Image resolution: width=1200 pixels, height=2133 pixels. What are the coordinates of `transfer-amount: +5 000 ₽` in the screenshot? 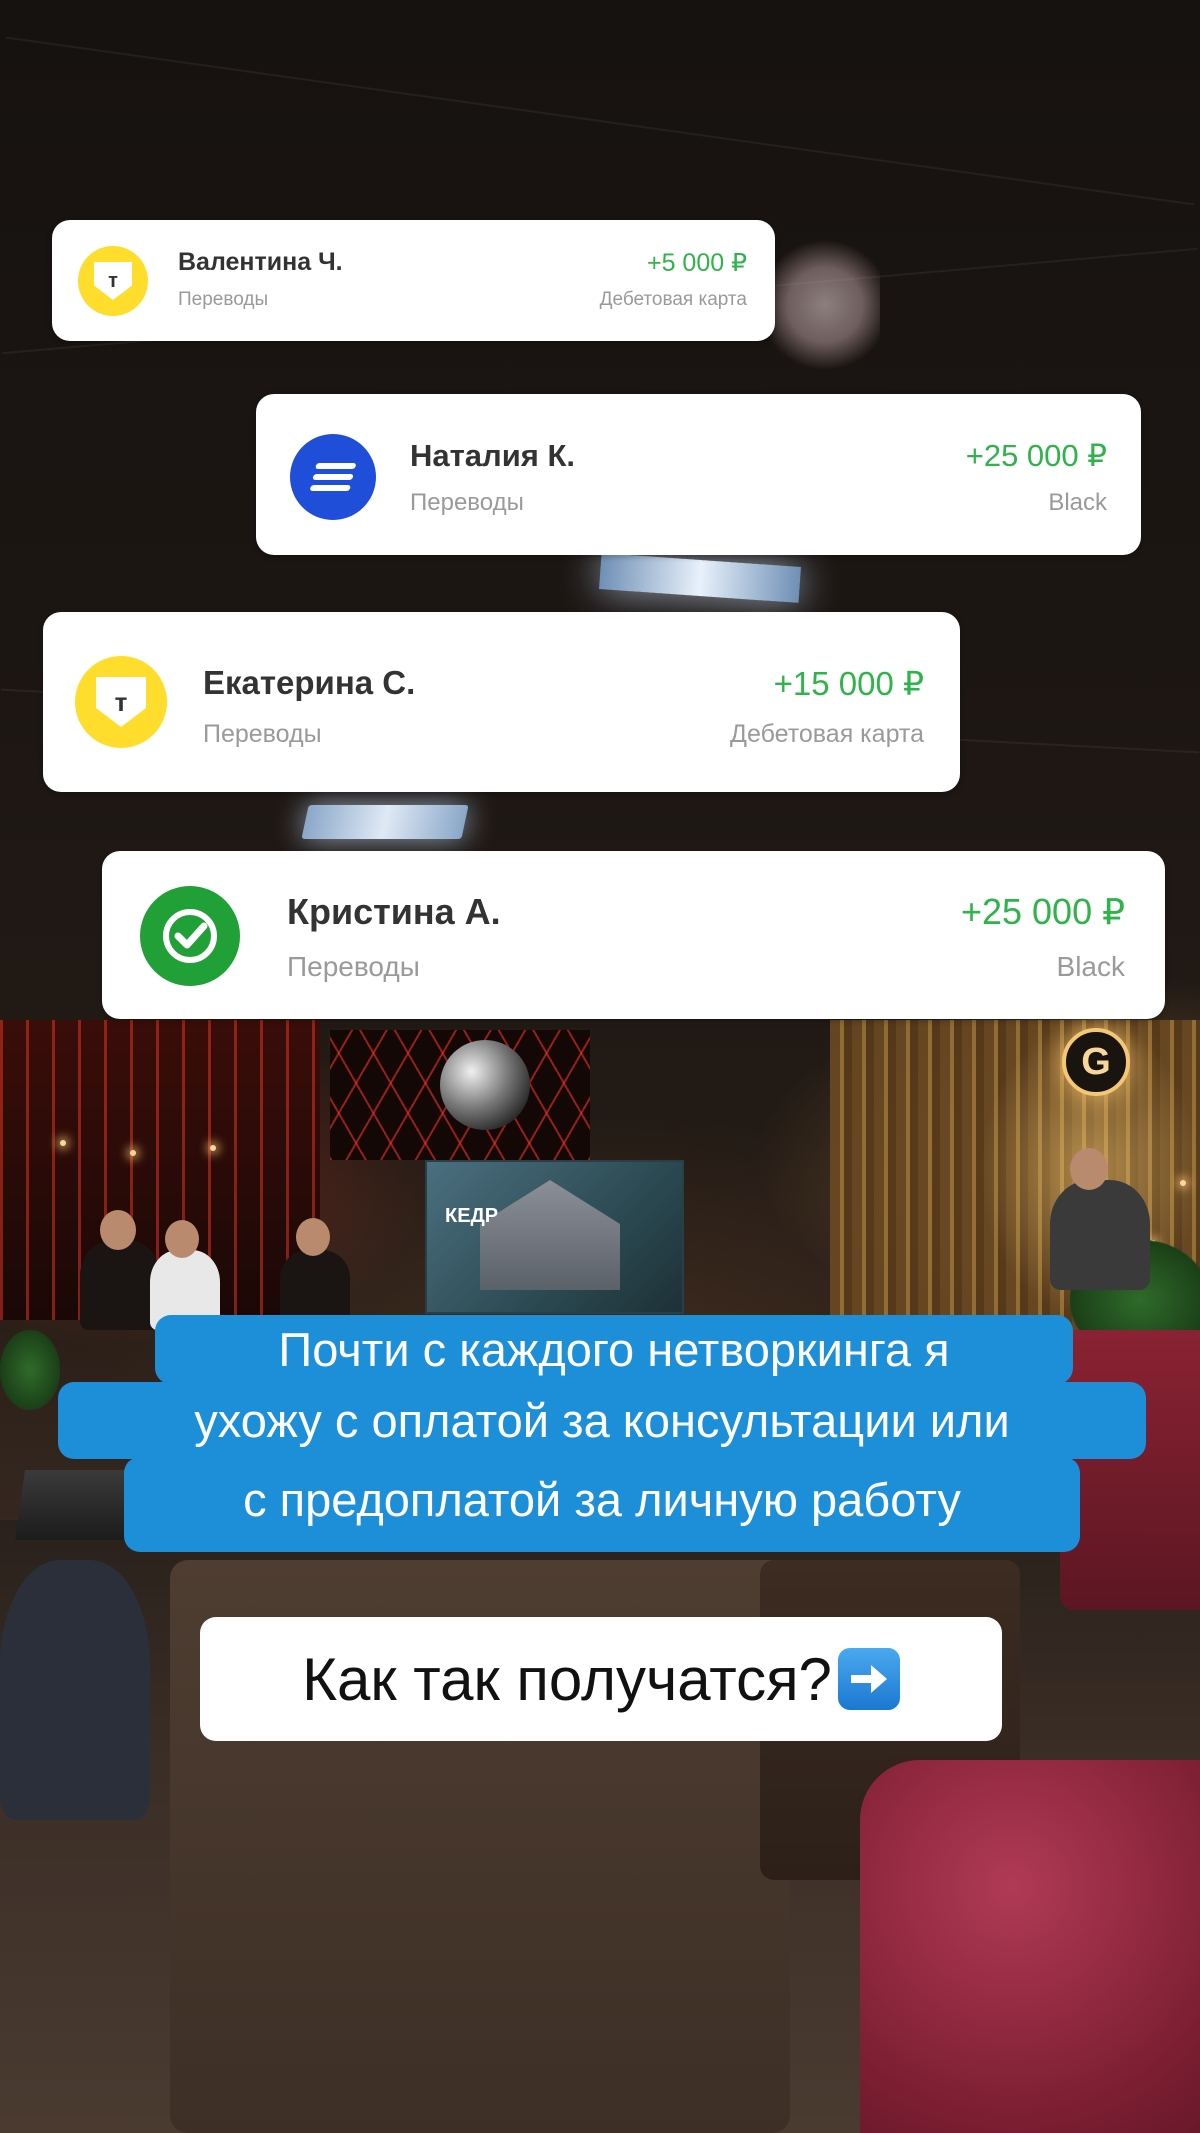 It's located at (696, 263).